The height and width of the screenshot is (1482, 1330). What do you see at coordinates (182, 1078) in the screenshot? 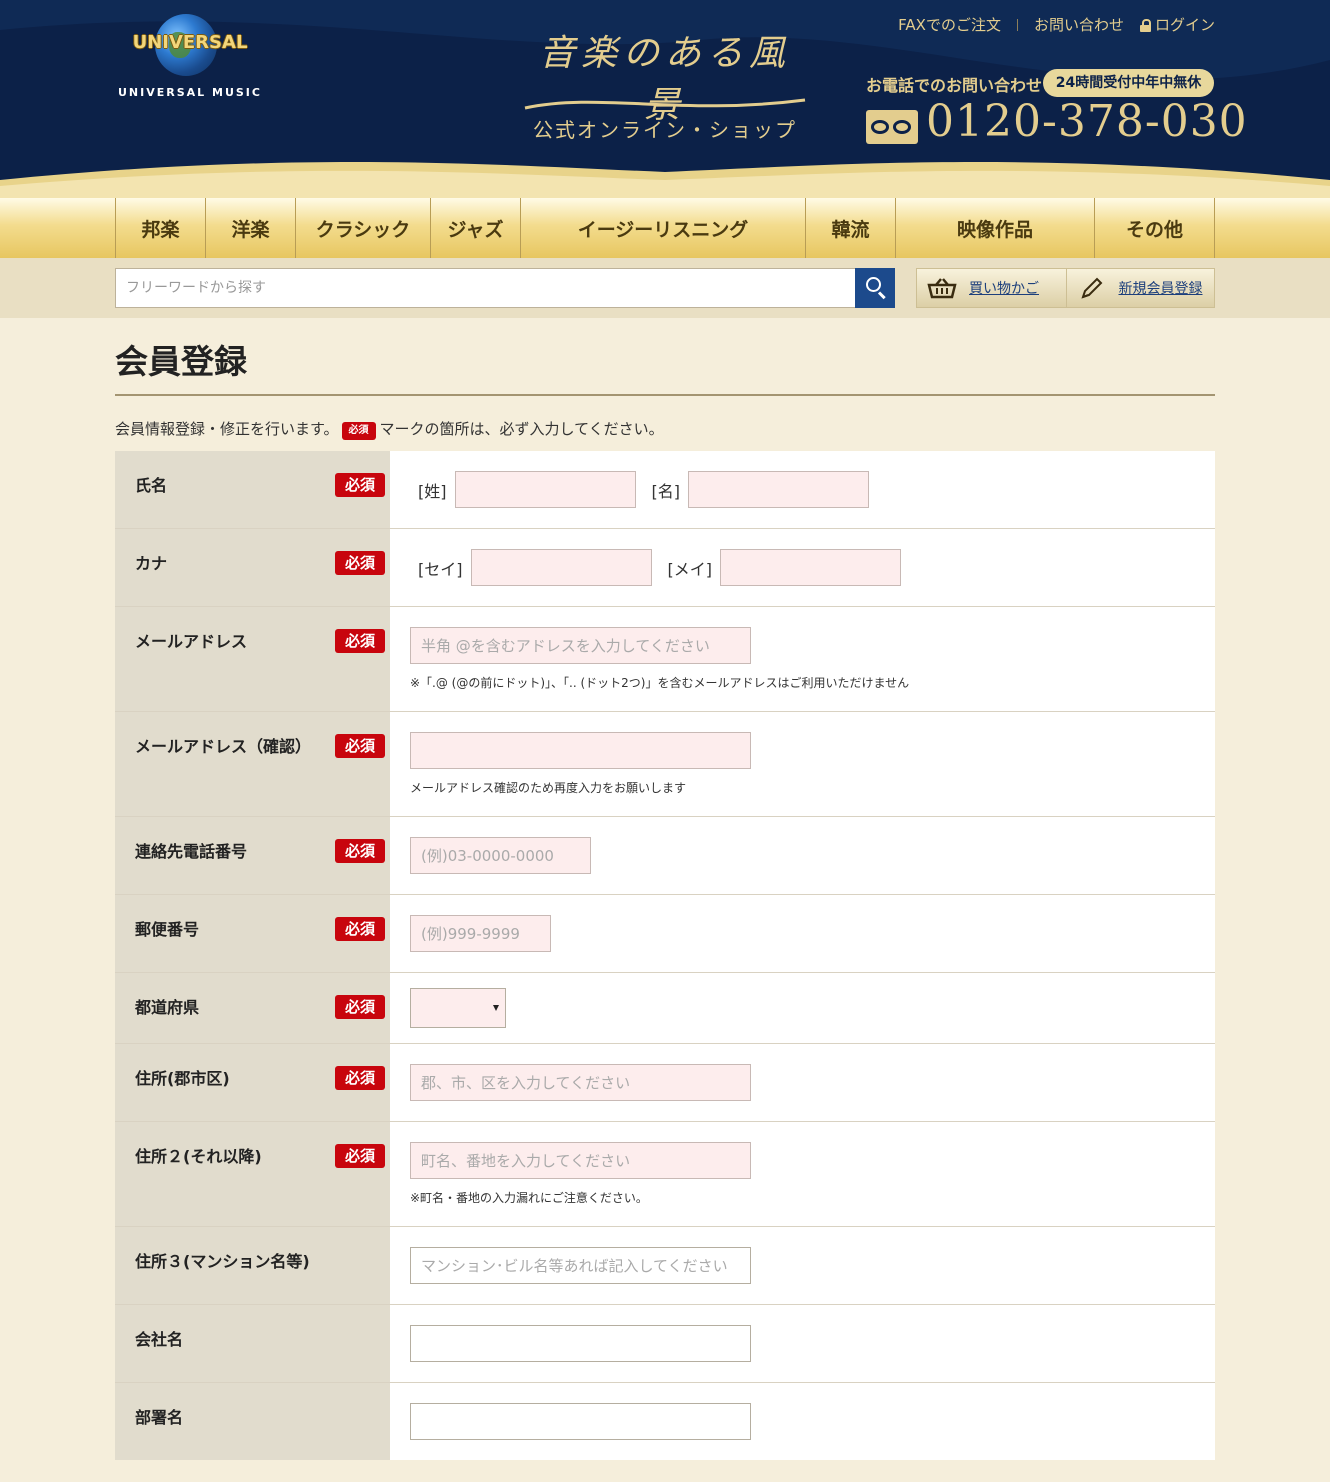
I see `address1-label: 住所(郡市区)` at bounding box center [182, 1078].